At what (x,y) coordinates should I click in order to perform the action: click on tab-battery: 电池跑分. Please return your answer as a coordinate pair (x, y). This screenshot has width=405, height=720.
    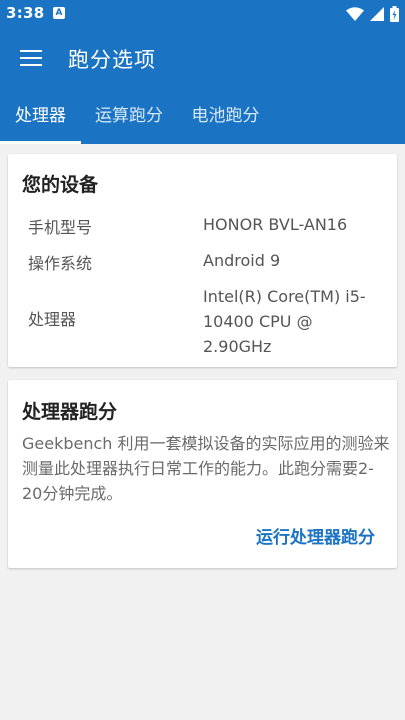
    Looking at the image, I should click on (225, 116).